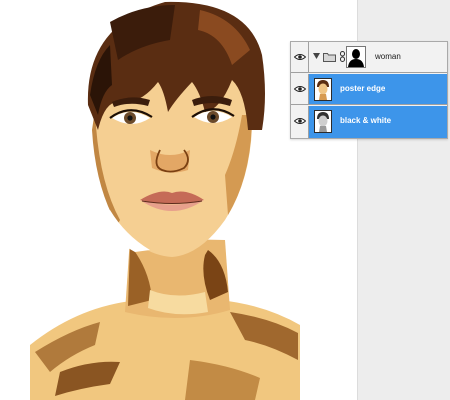 The width and height of the screenshot is (450, 400). I want to click on layer-name: poster edge, so click(363, 88).